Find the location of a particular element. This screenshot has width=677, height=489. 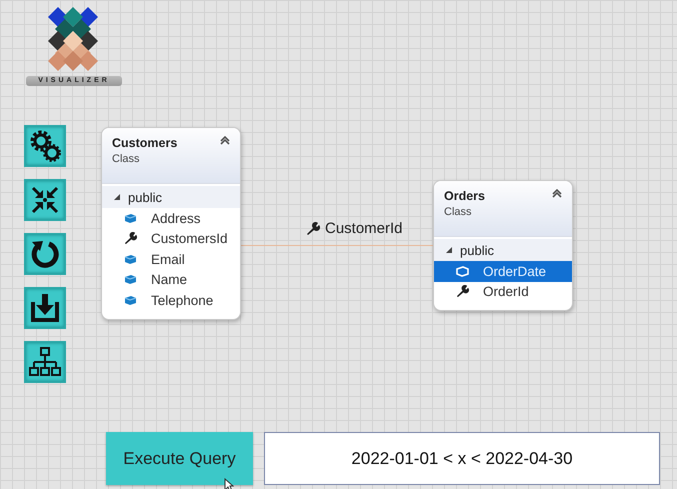

download-icon is located at coordinates (45, 308).